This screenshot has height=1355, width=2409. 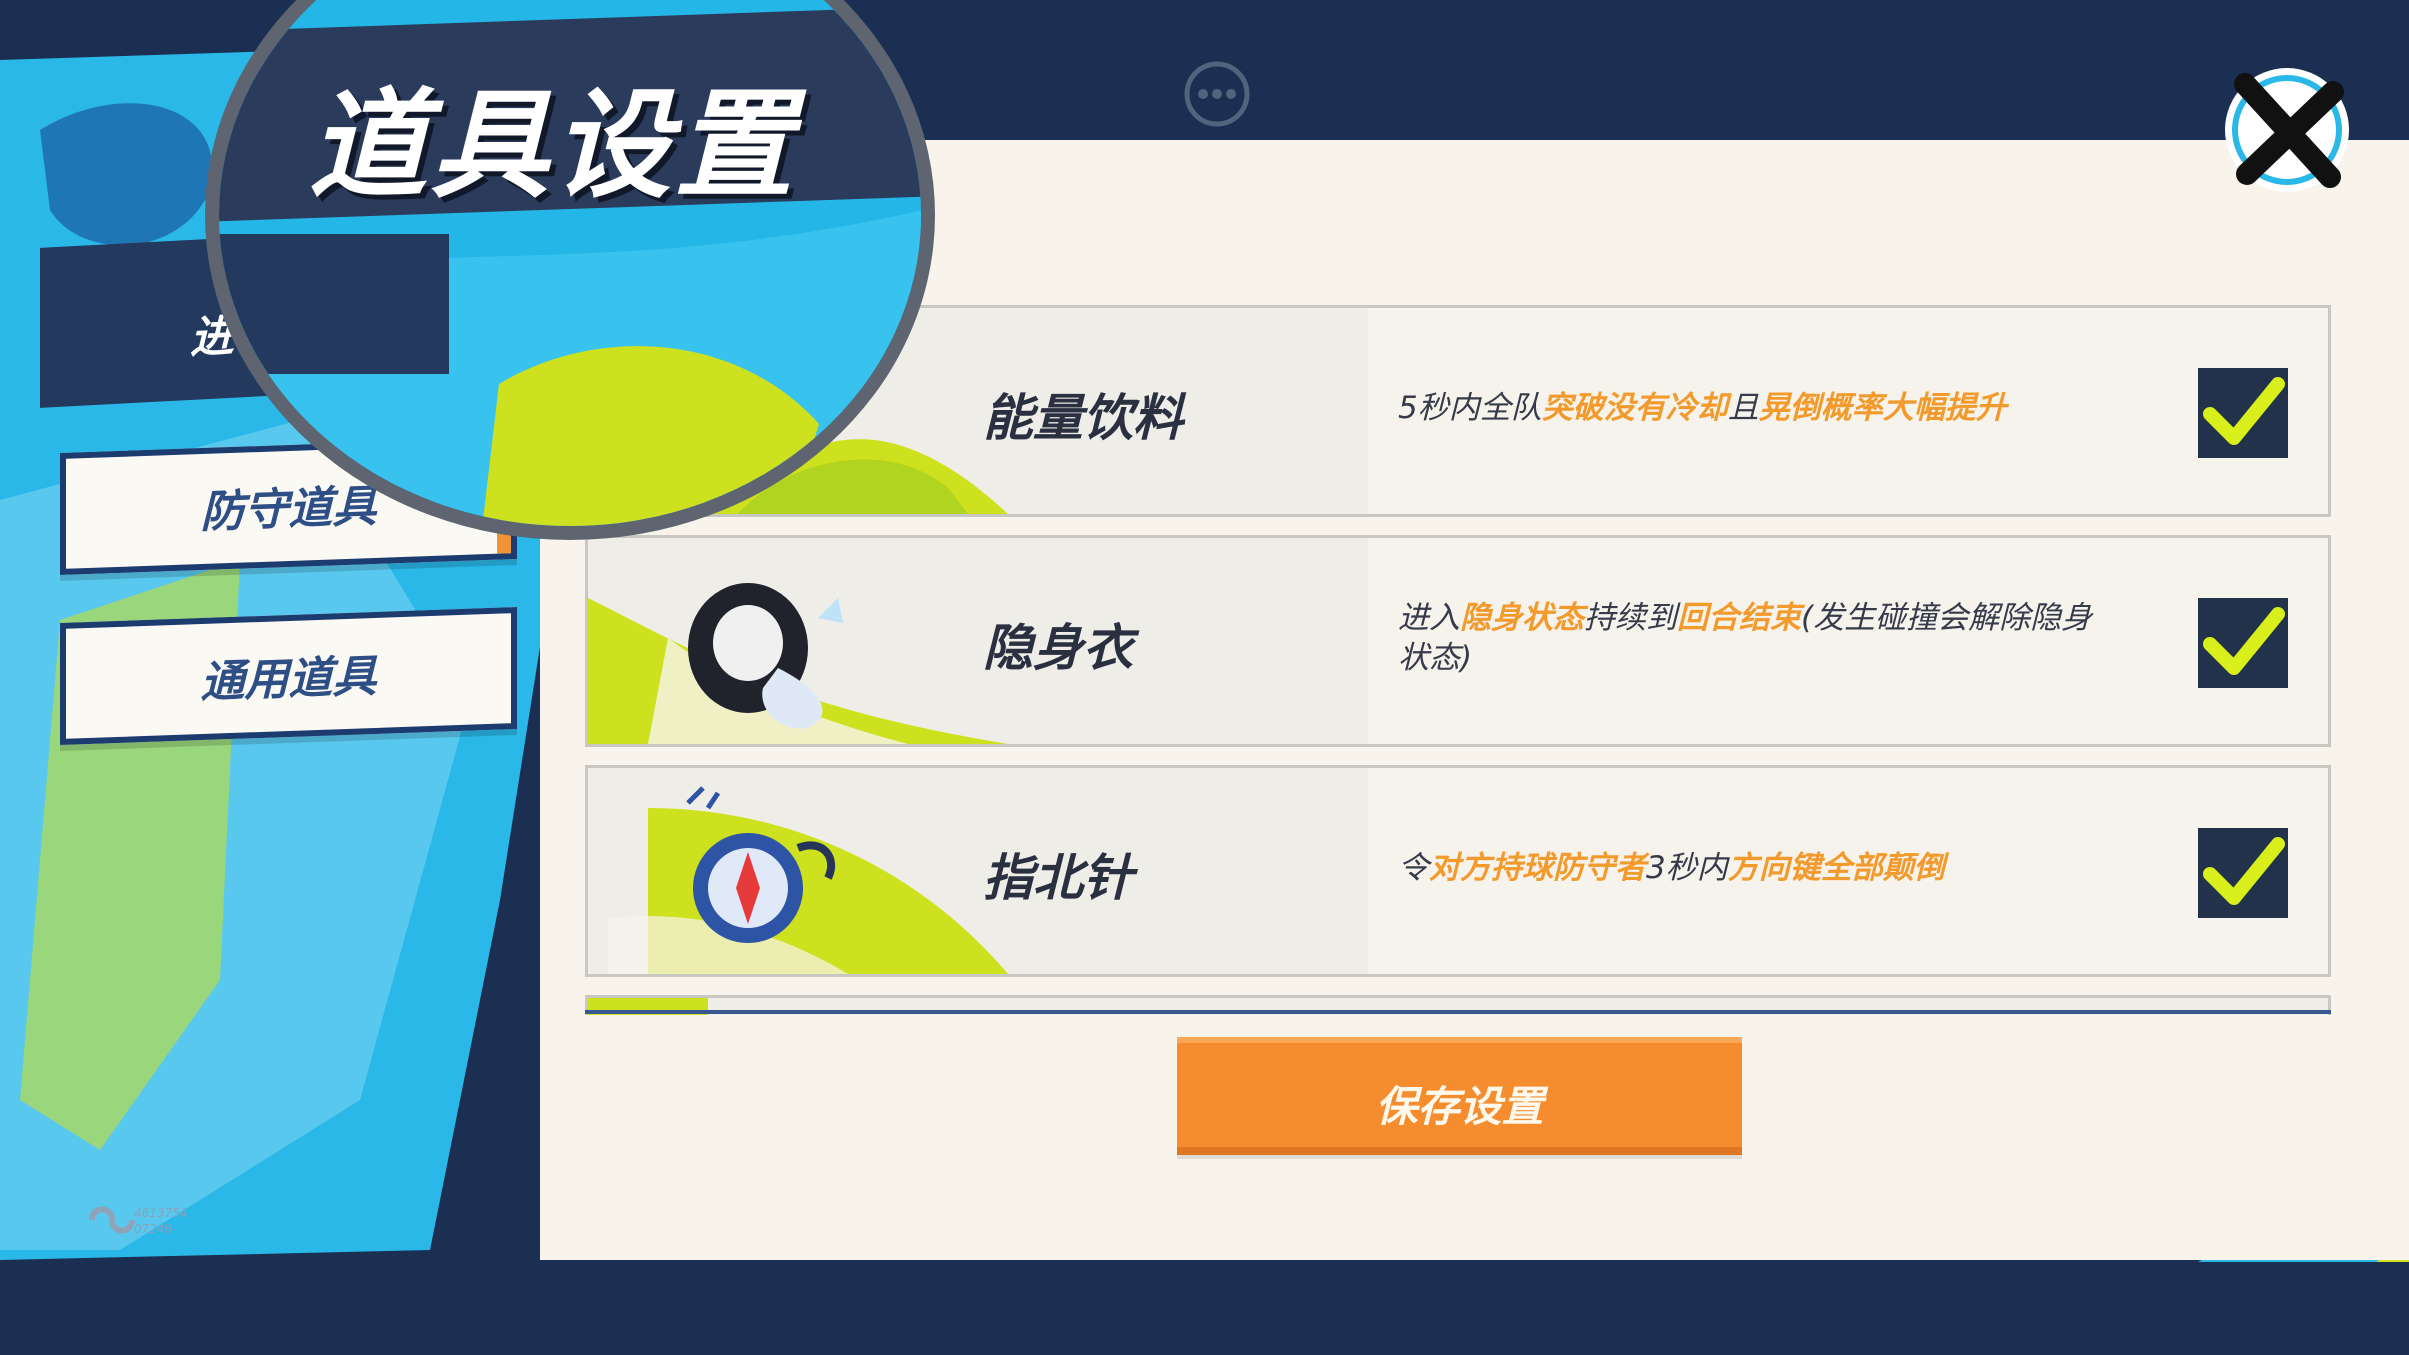 I want to click on item-name: 指北针, so click(x=1058, y=878).